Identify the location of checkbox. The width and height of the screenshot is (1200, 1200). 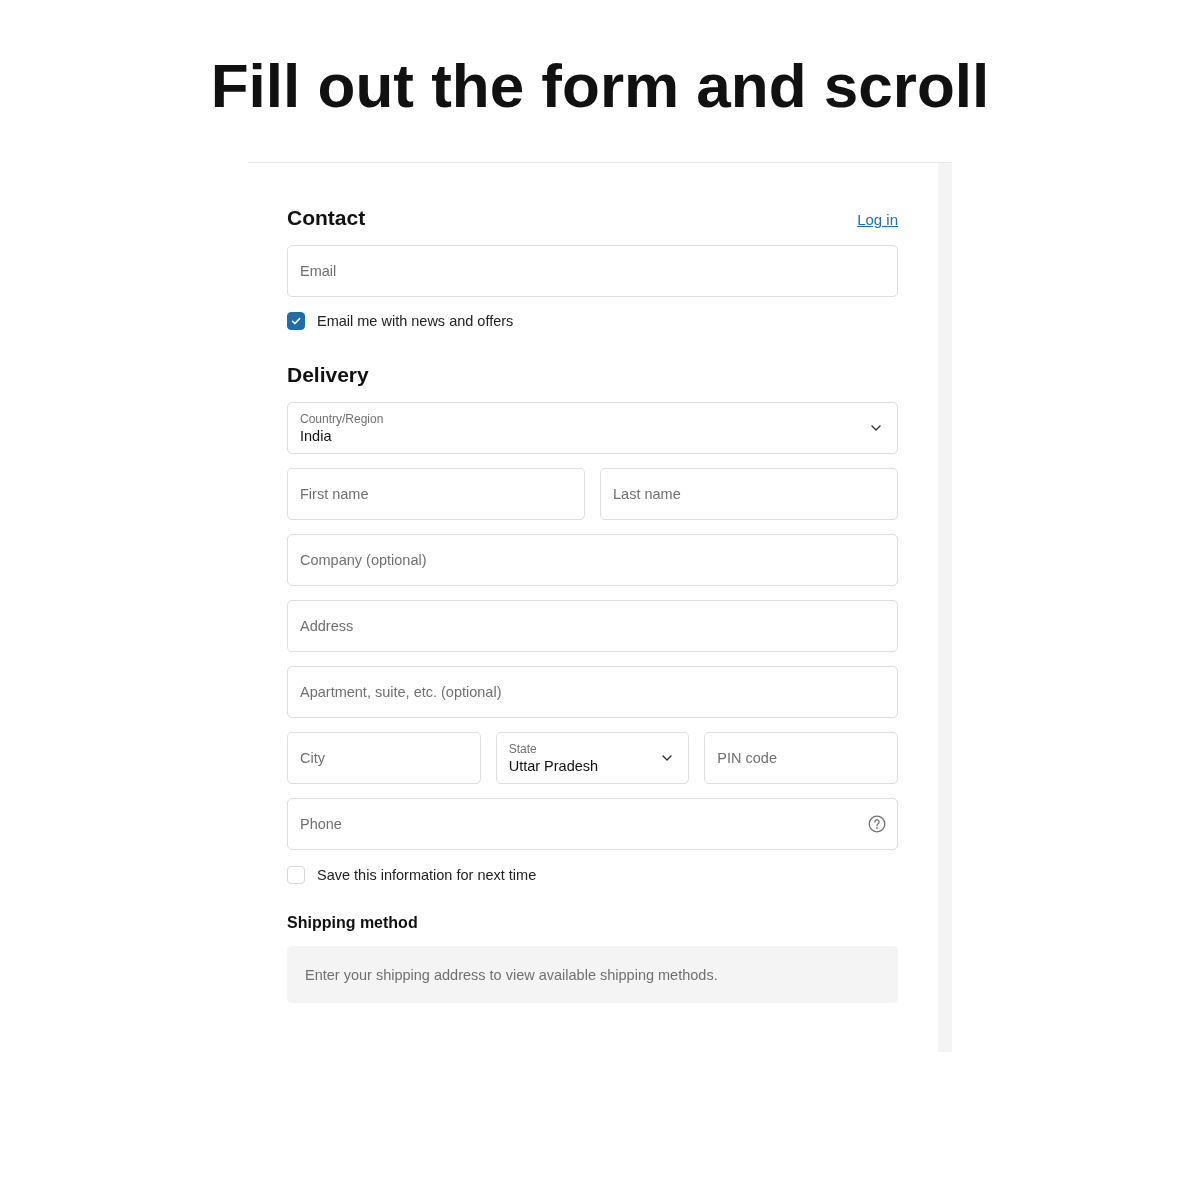
(296, 321).